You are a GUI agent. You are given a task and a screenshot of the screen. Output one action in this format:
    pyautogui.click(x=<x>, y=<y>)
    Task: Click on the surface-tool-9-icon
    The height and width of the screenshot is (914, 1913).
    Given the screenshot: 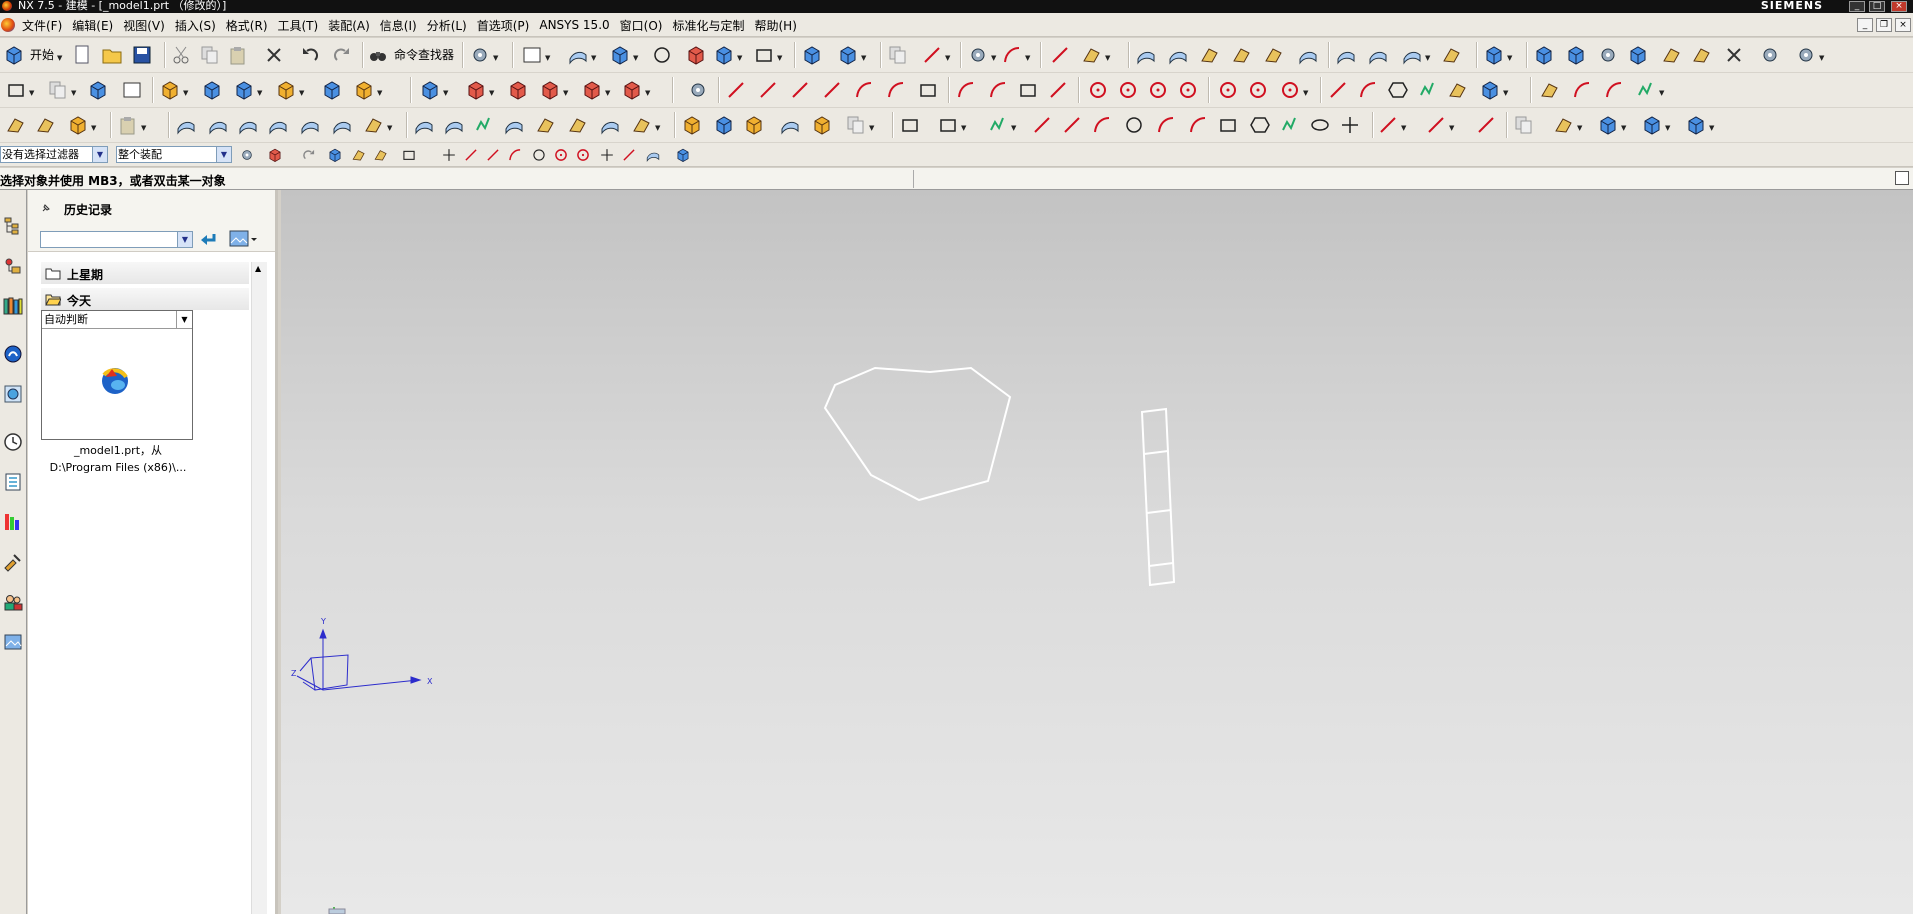 What is the action you would take?
    pyautogui.click(x=1412, y=55)
    